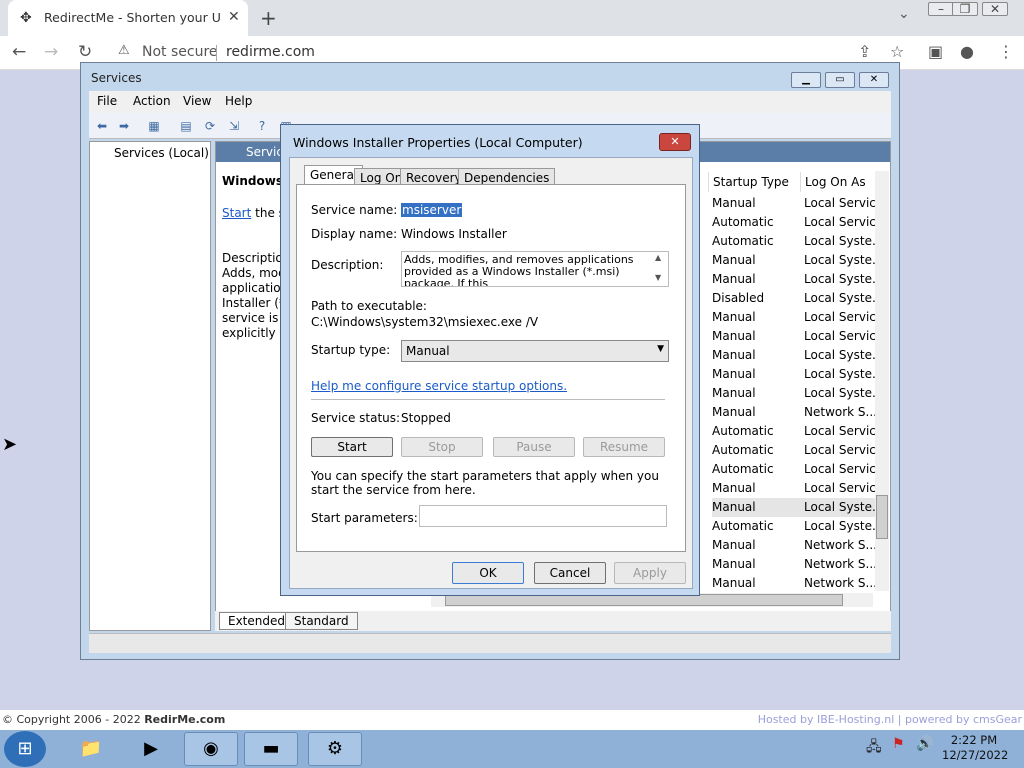 This screenshot has height=768, width=1024. I want to click on system-clock: 2:22 PM 12/27/2022, so click(975, 748).